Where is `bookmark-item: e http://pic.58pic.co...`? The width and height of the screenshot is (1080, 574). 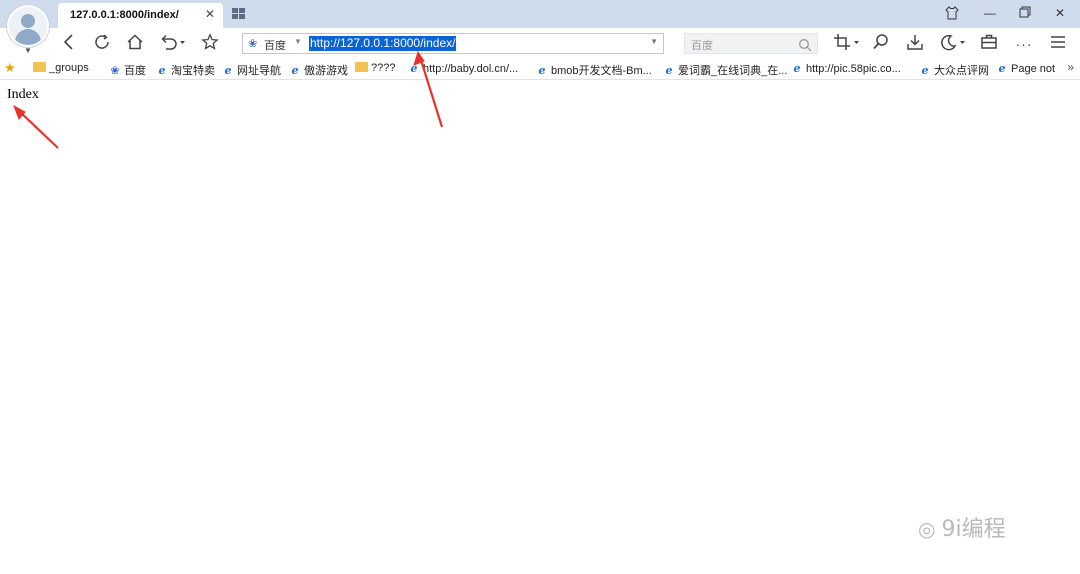 bookmark-item: e http://pic.58pic.co... is located at coordinates (845, 68).